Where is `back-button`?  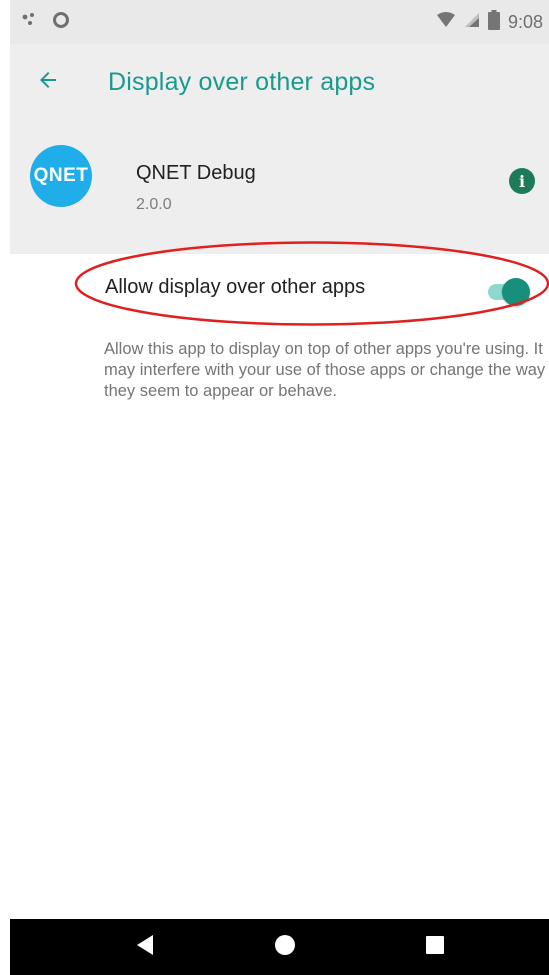 back-button is located at coordinates (48, 82).